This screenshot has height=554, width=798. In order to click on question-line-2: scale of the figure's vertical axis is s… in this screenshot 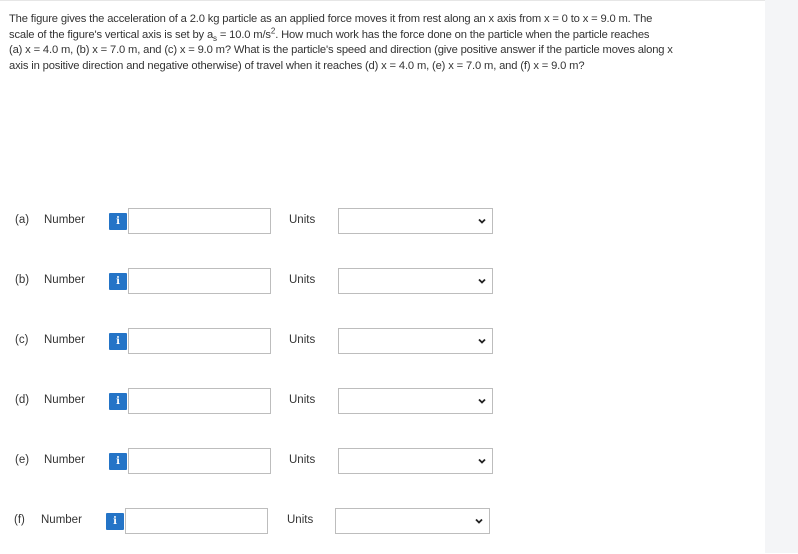, I will do `click(383, 35)`.